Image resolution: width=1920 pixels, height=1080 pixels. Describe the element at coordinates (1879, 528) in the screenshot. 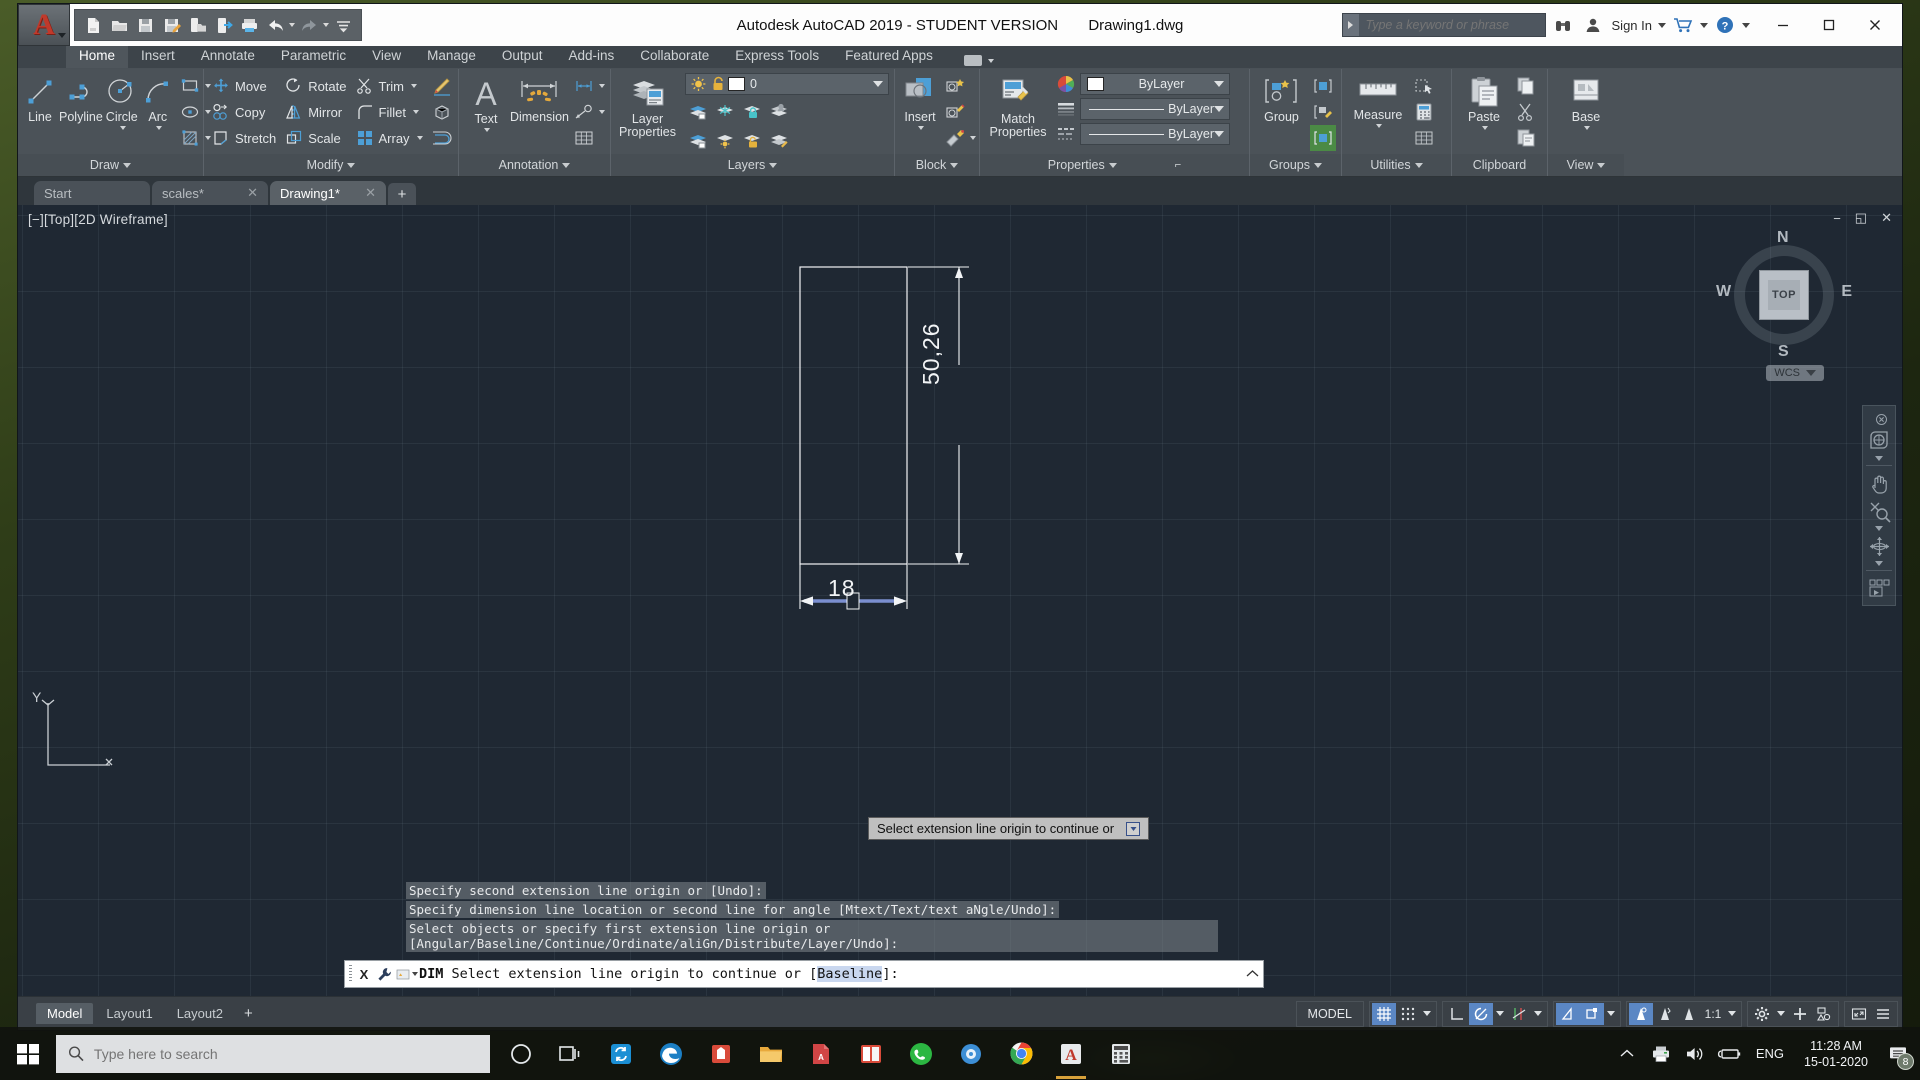

I see `zoom-dropdown-icon` at that location.